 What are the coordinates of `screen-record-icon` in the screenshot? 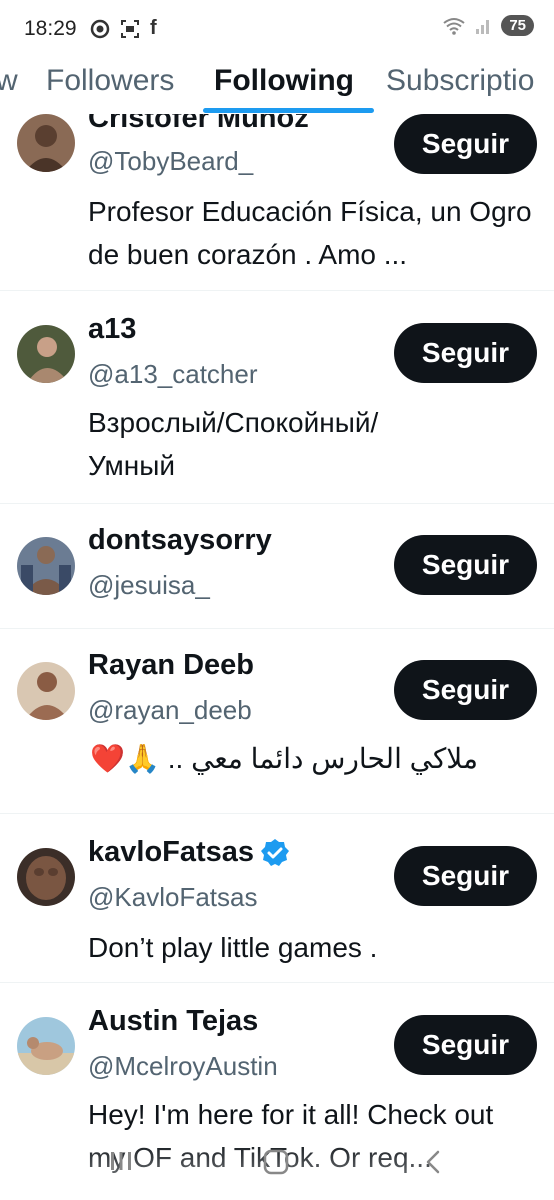 It's located at (130, 28).